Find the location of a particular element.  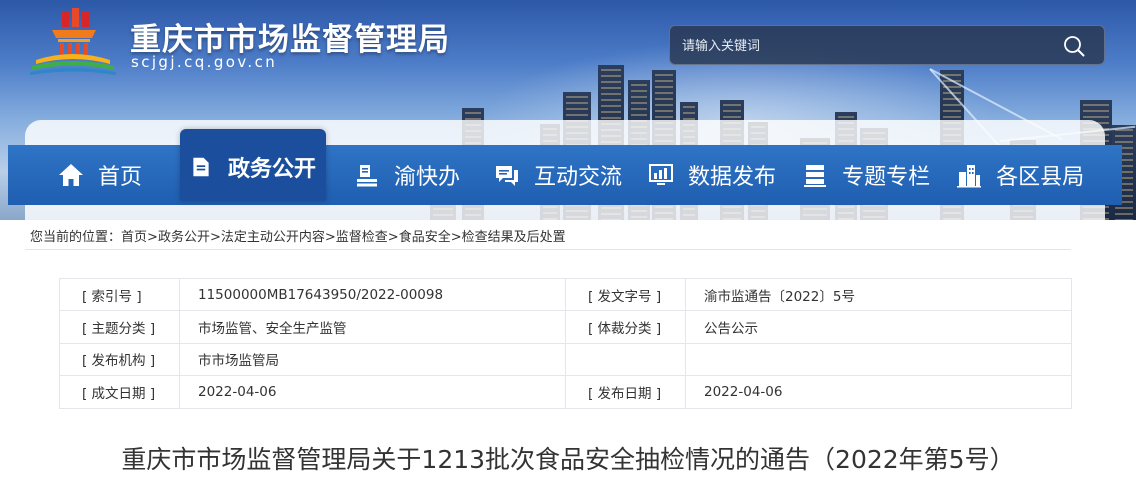

breadcrumb-prefix: 您当前的位置： is located at coordinates (76, 237).